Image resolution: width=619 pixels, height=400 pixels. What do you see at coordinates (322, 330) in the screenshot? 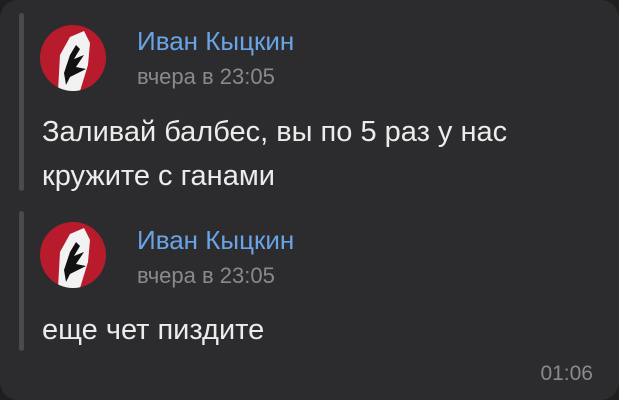
I see `message-text: еще чет пиздите` at bounding box center [322, 330].